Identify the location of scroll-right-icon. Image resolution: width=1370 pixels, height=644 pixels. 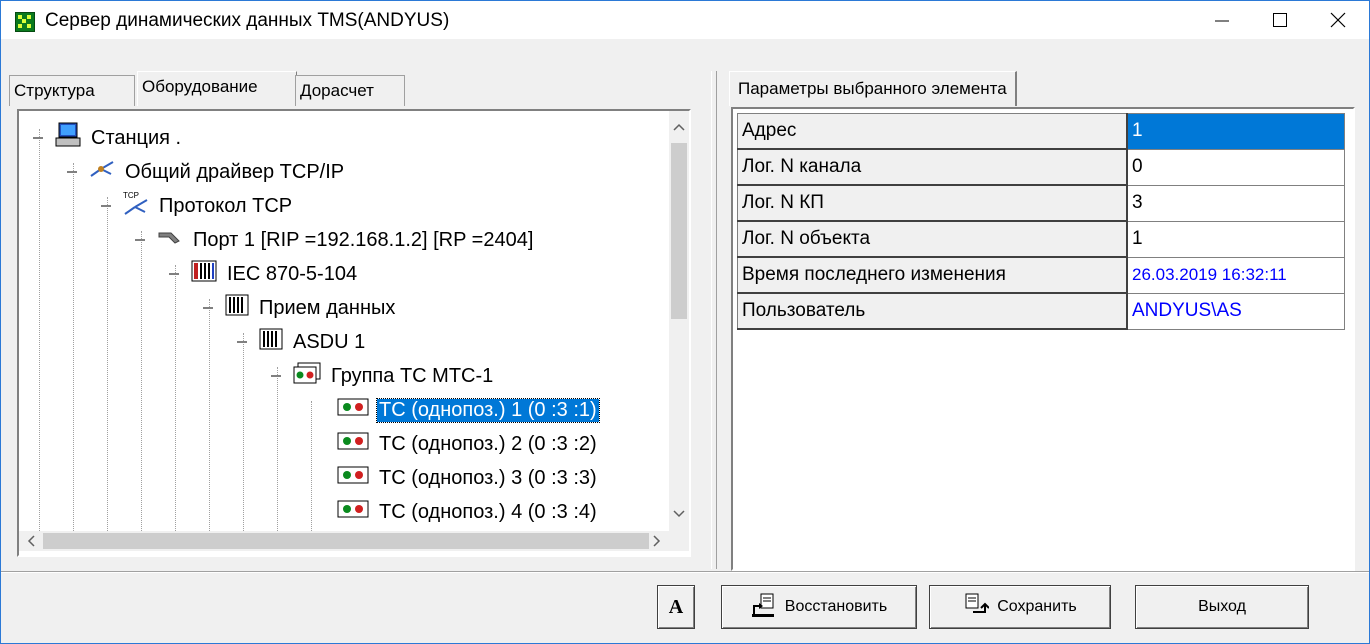
(657, 541).